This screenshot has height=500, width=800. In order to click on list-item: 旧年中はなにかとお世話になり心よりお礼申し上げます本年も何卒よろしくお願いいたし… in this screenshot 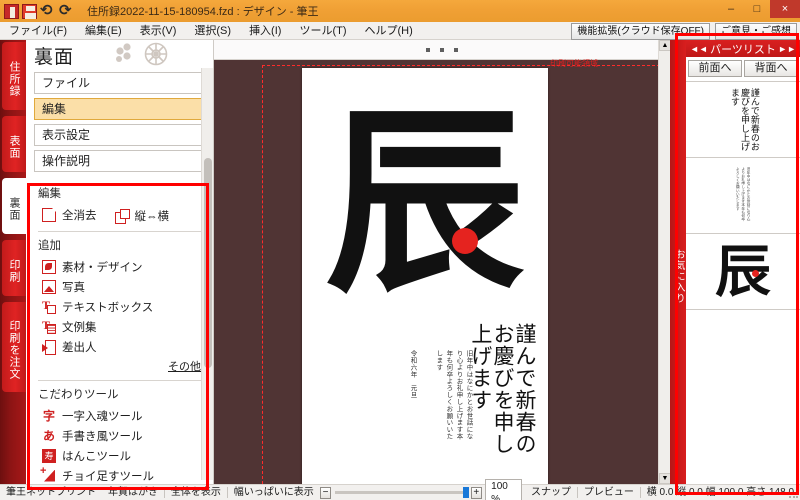, I will do `click(743, 196)`.